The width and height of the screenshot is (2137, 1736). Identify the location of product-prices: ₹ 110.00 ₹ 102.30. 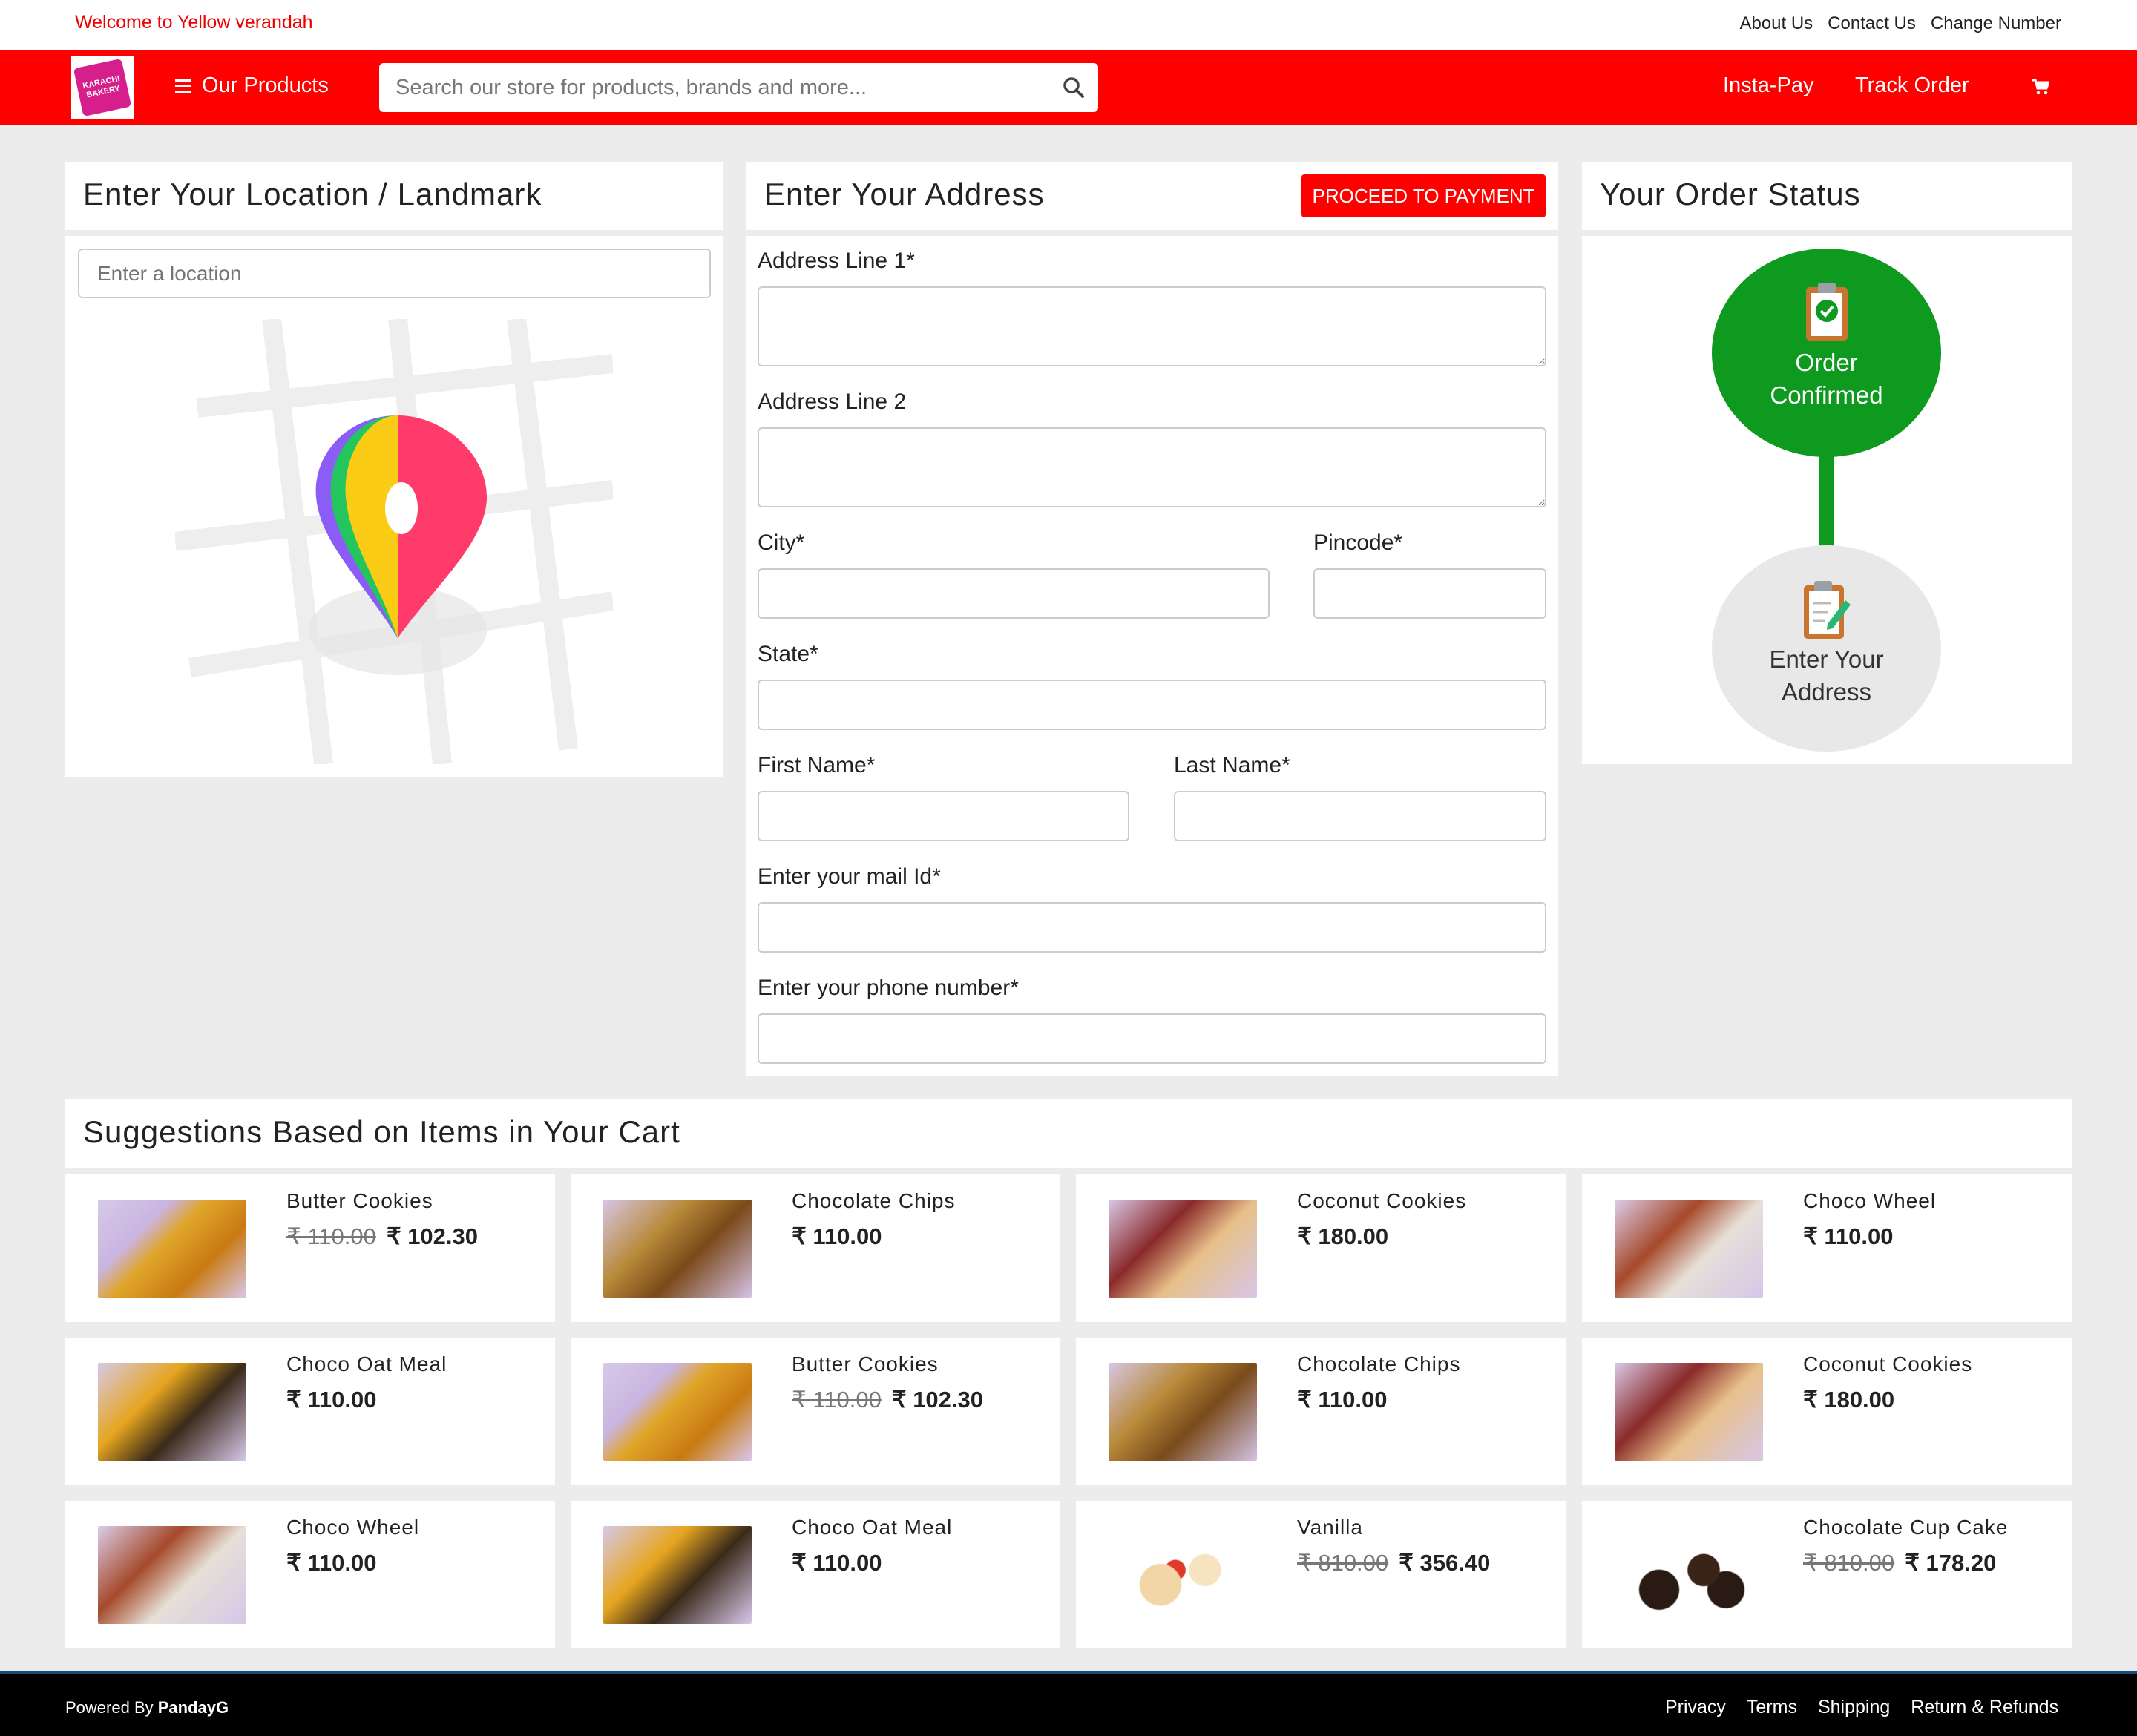
(887, 1400).